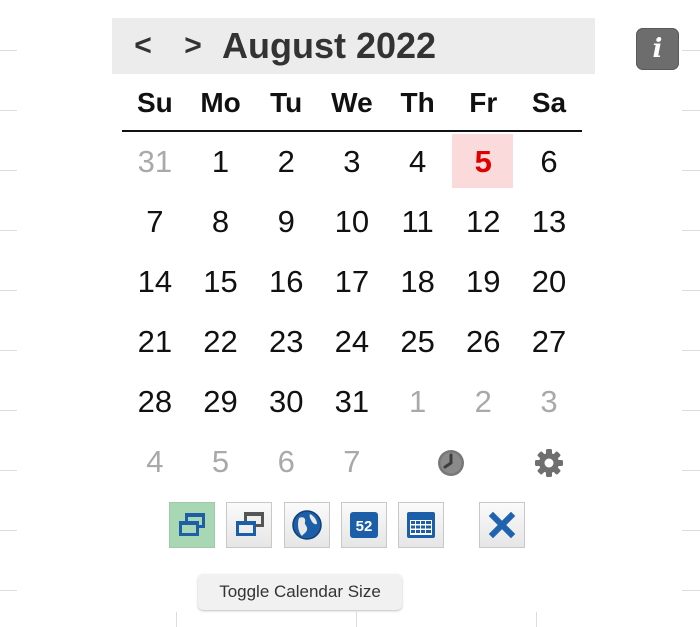 The image size is (700, 627). What do you see at coordinates (155, 282) in the screenshot?
I see `day-cell: 14` at bounding box center [155, 282].